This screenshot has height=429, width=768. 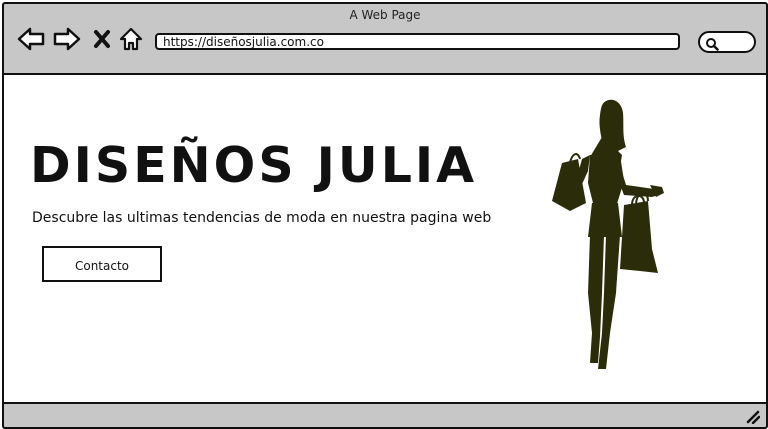 What do you see at coordinates (67, 39) in the screenshot?
I see `forward-arrow-icon` at bounding box center [67, 39].